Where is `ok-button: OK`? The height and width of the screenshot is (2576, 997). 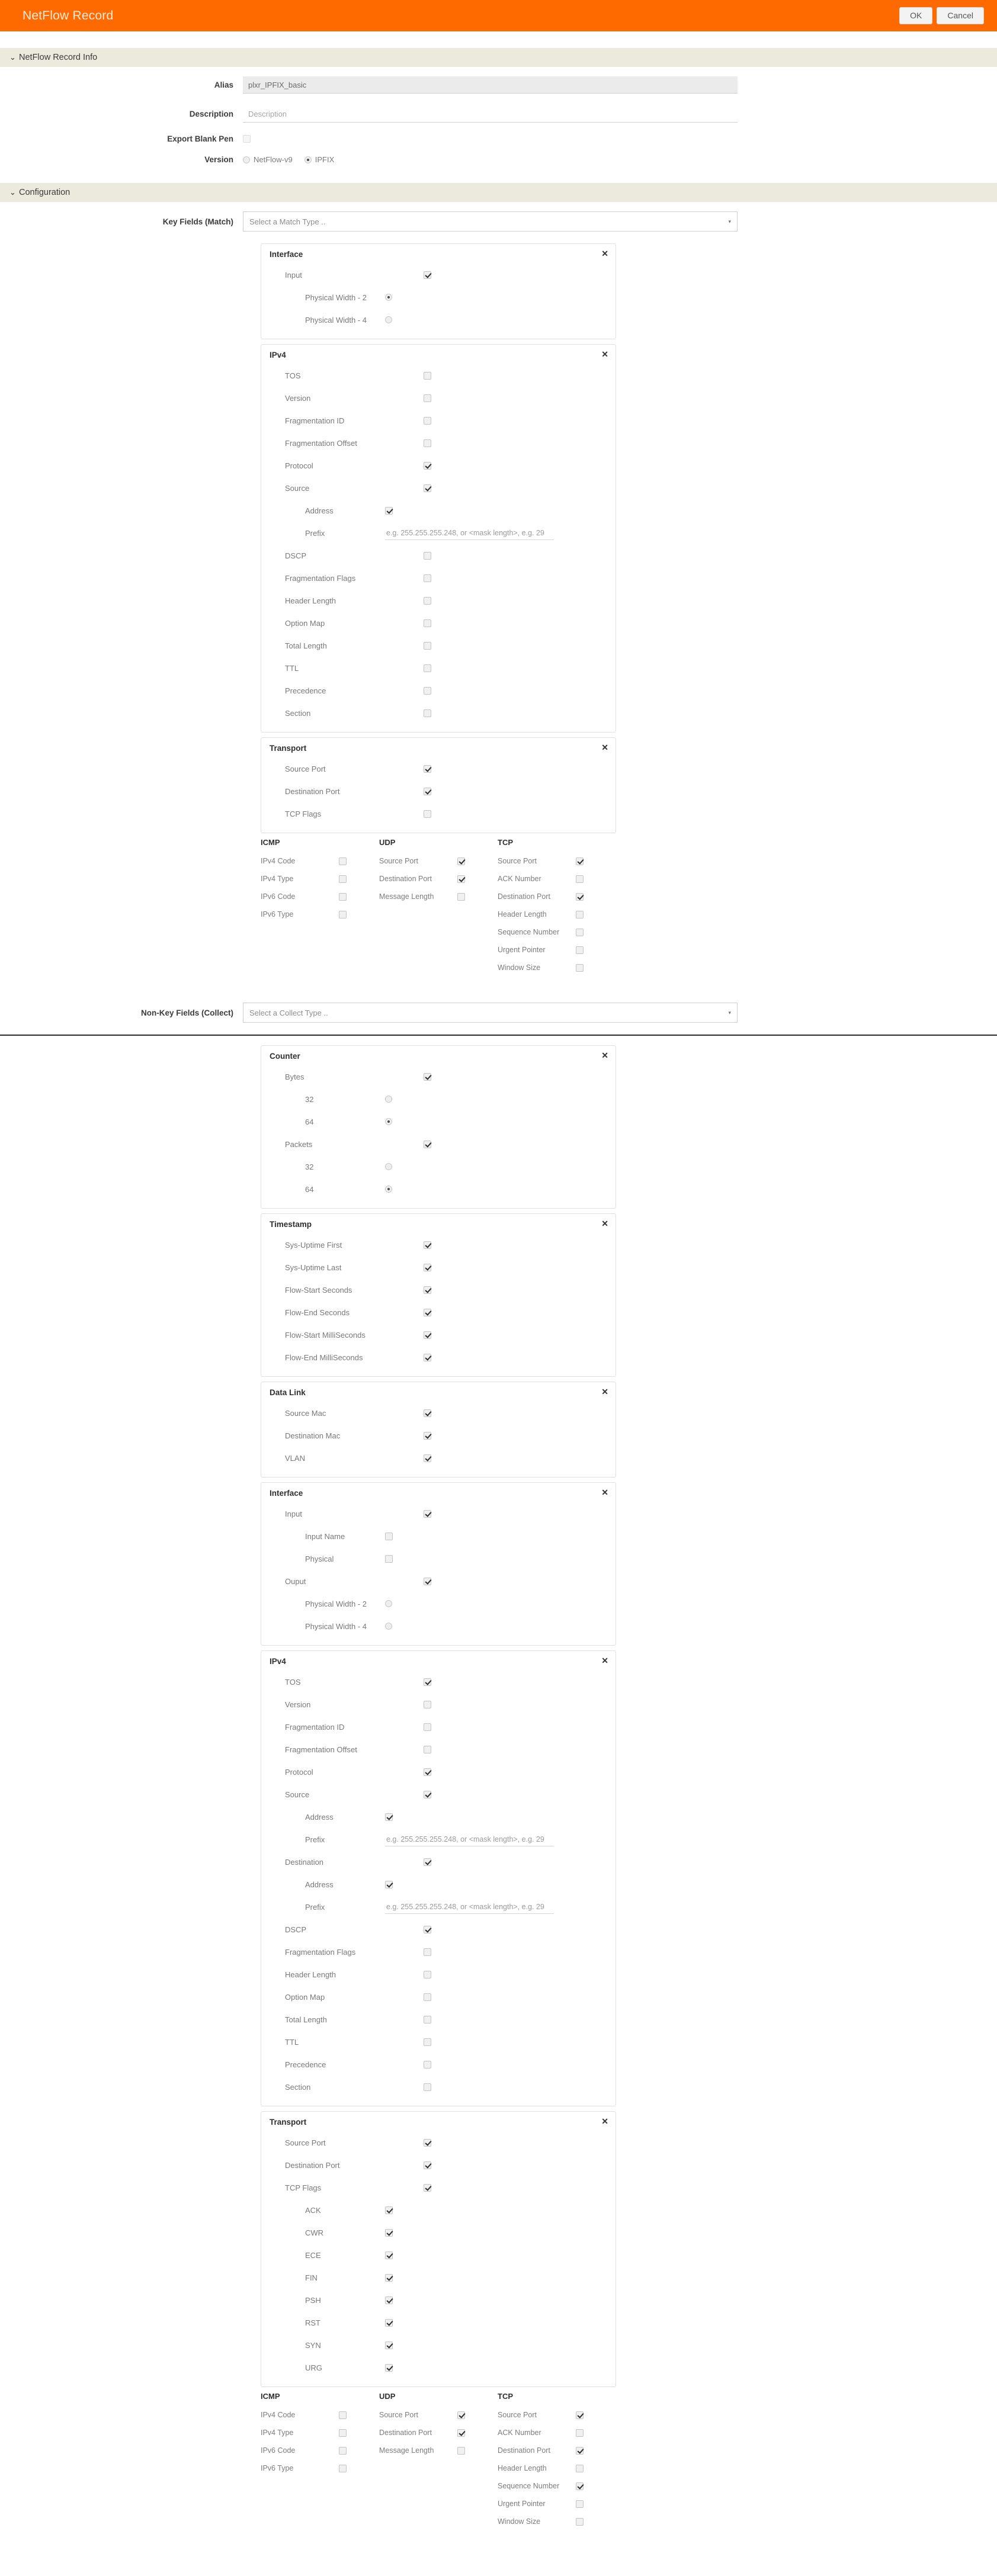 ok-button: OK is located at coordinates (916, 16).